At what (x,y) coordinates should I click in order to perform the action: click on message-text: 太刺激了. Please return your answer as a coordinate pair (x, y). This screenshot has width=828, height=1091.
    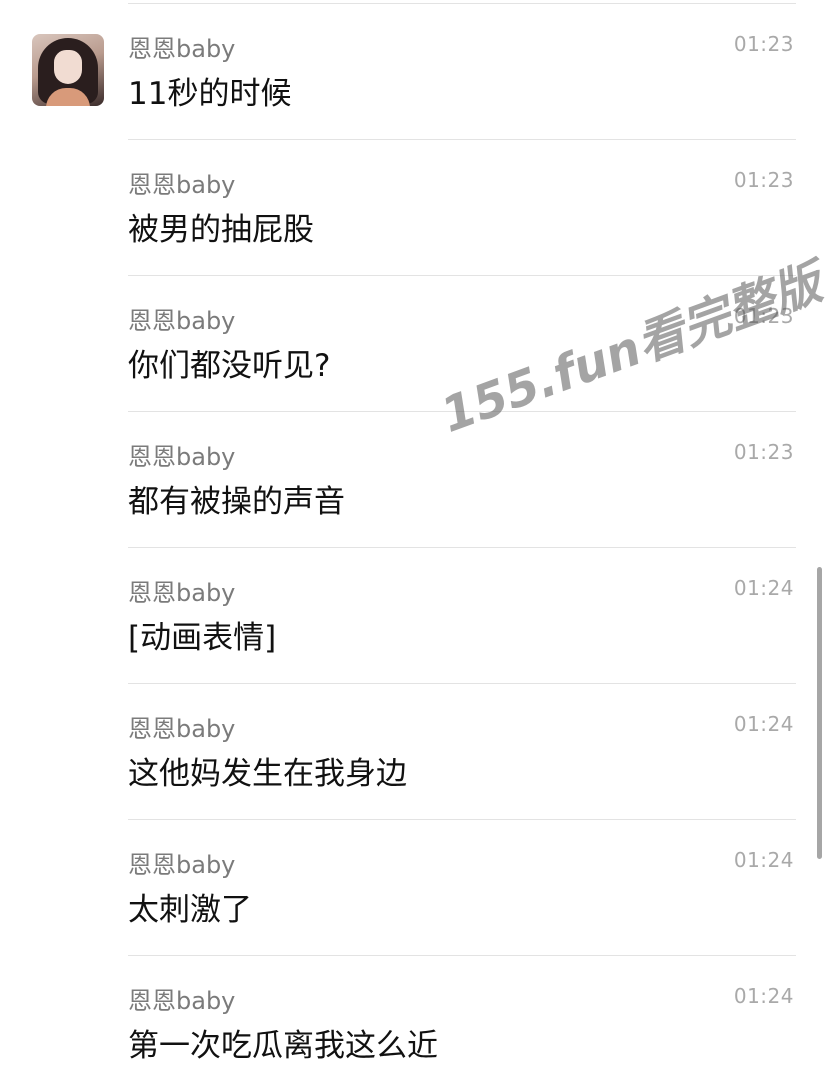
    Looking at the image, I should click on (190, 910).